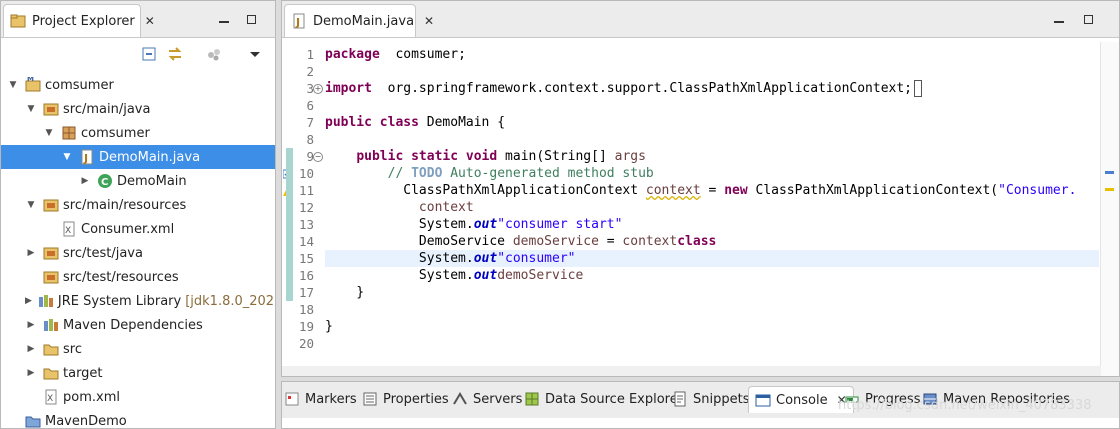 The height and width of the screenshot is (429, 1120). I want to click on code-token: main(String[], so click(556, 156).